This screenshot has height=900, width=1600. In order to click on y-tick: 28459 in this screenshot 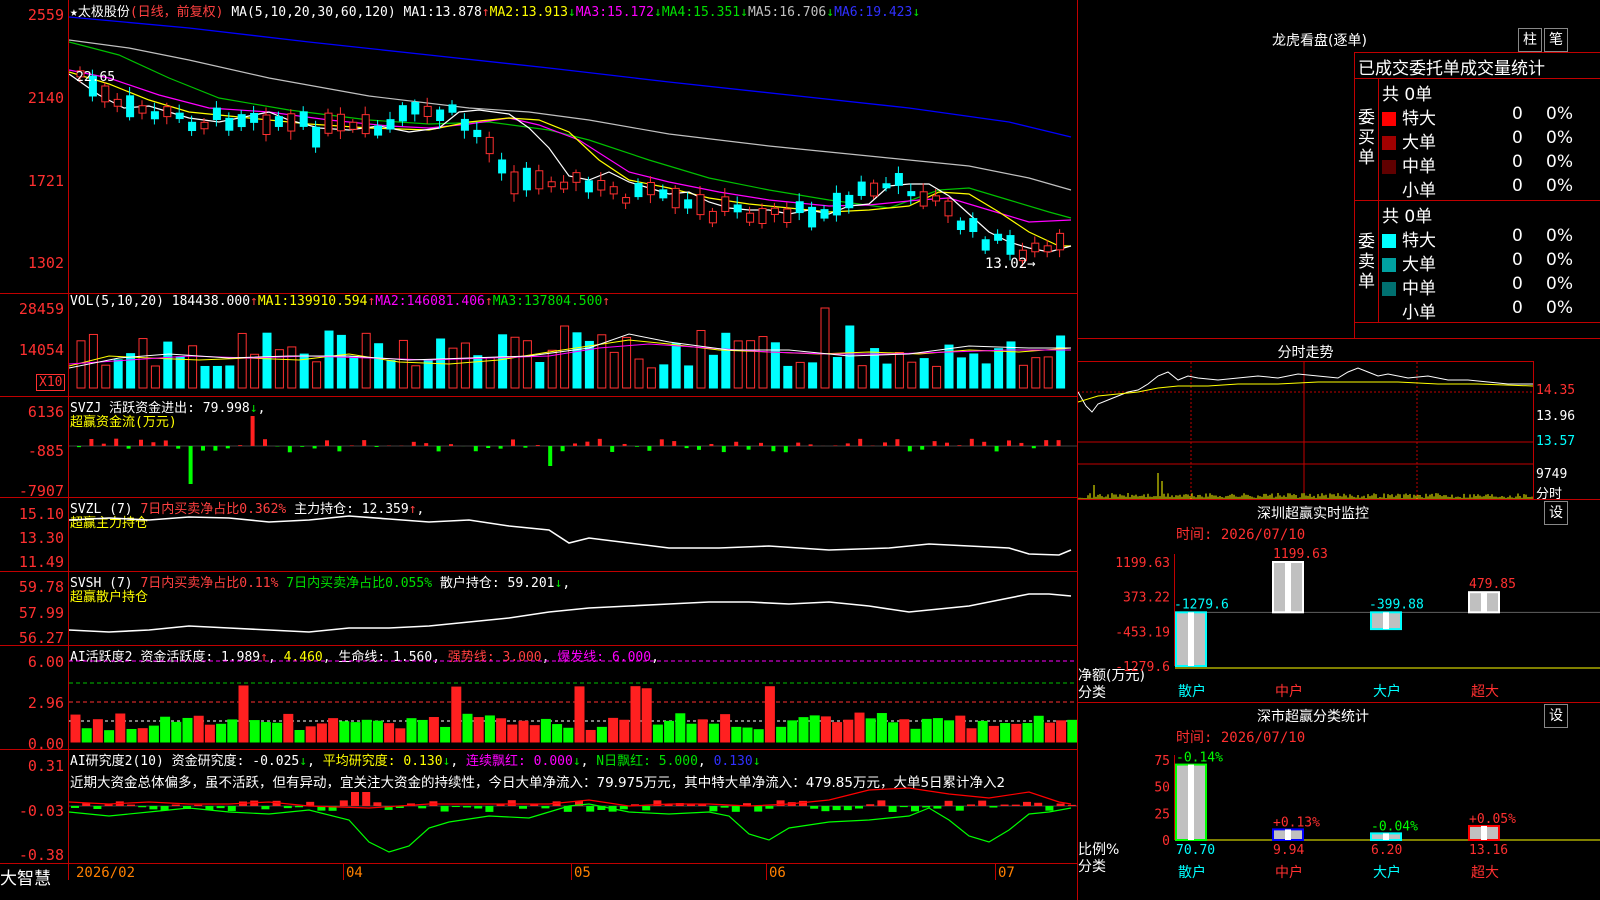, I will do `click(41, 309)`.